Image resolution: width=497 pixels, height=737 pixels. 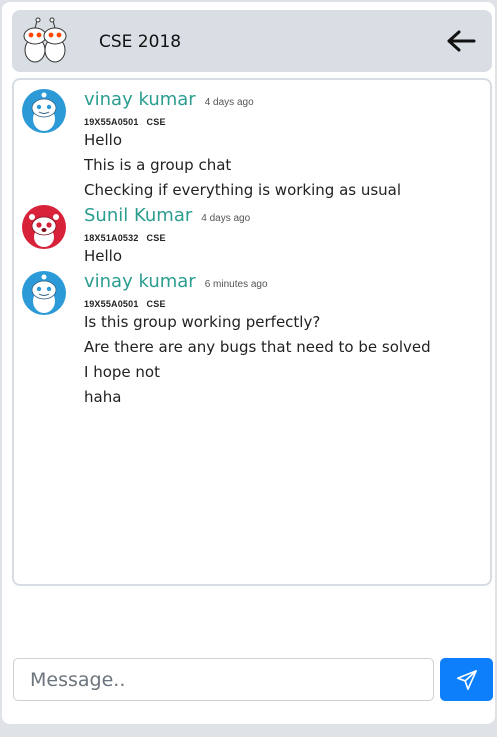 I want to click on user-roll: 18X51A0532, so click(x=111, y=238).